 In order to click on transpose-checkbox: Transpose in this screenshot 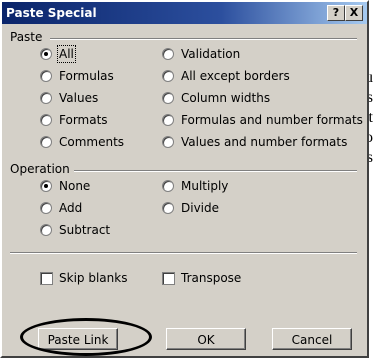, I will do `click(201, 278)`.